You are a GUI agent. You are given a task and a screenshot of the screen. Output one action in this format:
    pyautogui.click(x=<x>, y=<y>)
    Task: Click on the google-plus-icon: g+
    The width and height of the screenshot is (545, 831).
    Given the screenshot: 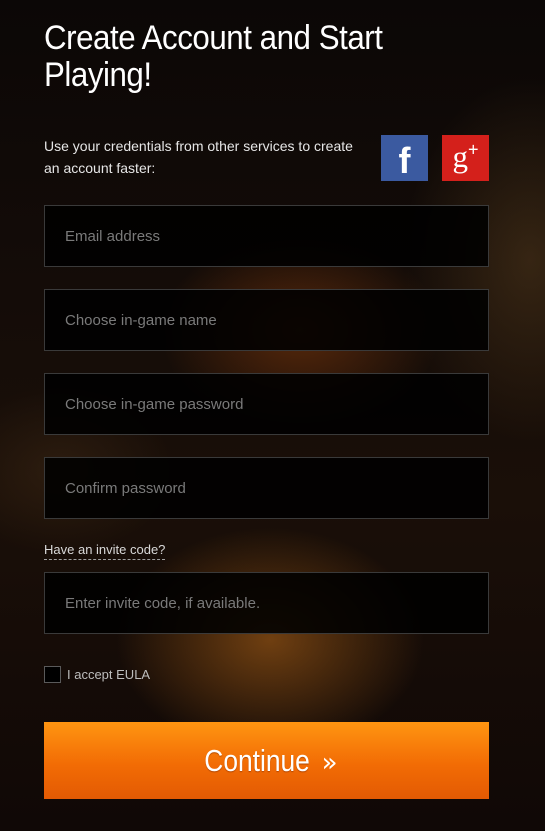 What is the action you would take?
    pyautogui.click(x=465, y=157)
    